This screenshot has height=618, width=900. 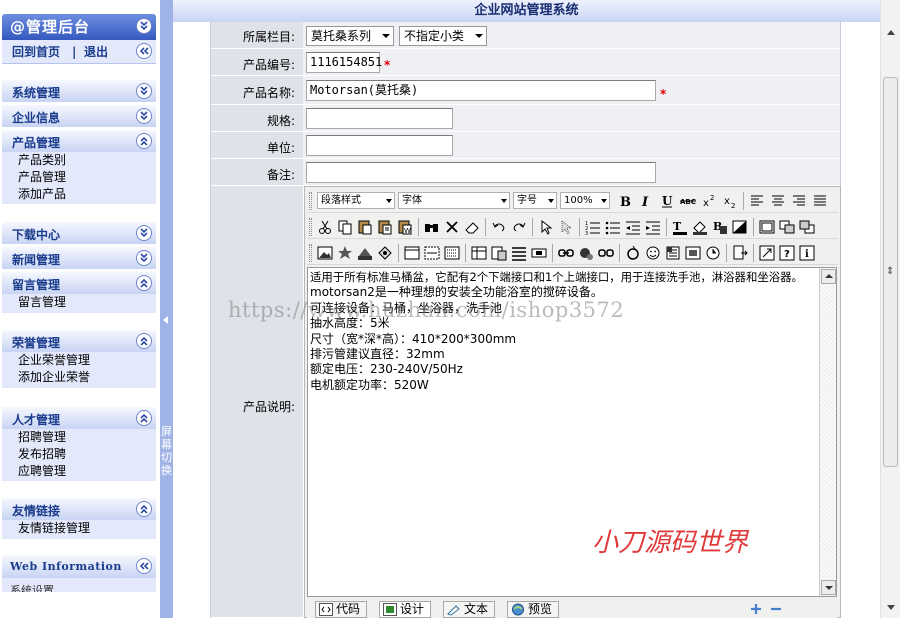 What do you see at coordinates (79, 528) in the screenshot?
I see `sidebar-item-links-manage: 友情链接管理` at bounding box center [79, 528].